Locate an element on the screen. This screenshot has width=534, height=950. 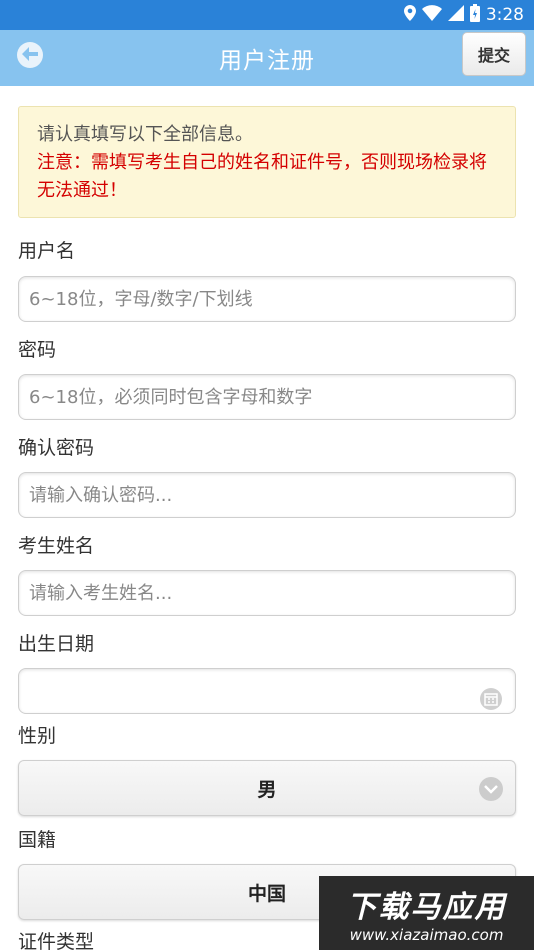
username-label: 用户名 is located at coordinates (47, 251).